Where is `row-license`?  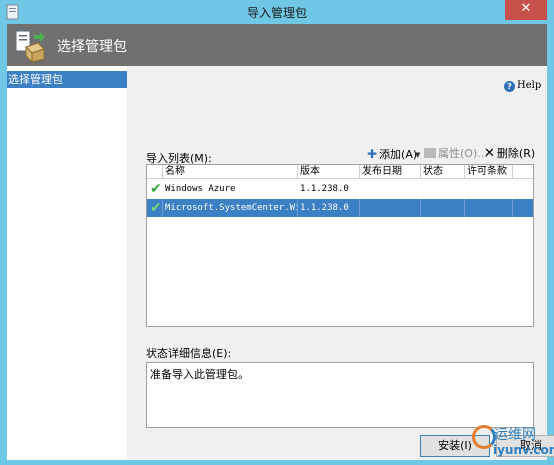
row-license is located at coordinates (489, 208).